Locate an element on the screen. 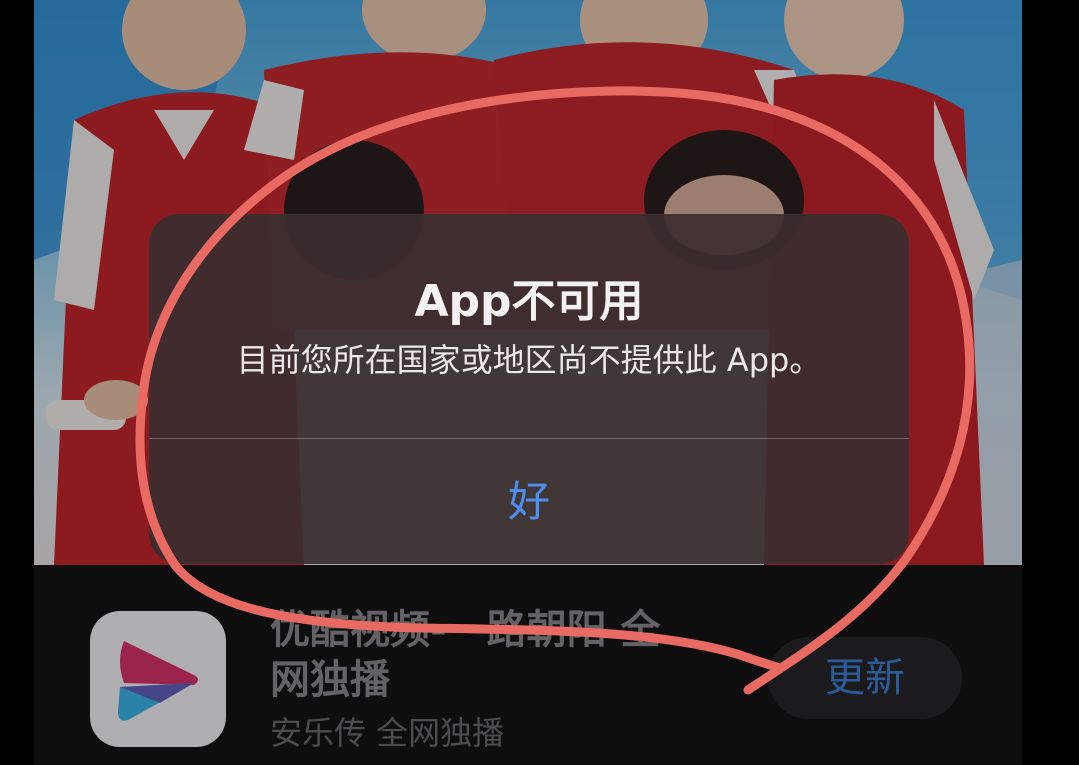 The image size is (1079, 765). alert-message: 目前您所在国家或地区尚不提供此 App。 is located at coordinates (529, 360).